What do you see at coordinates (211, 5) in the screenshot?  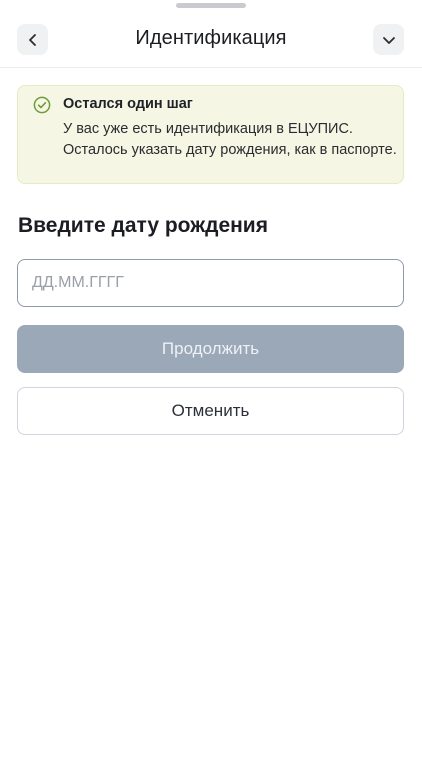 I see `drag-handle` at bounding box center [211, 5].